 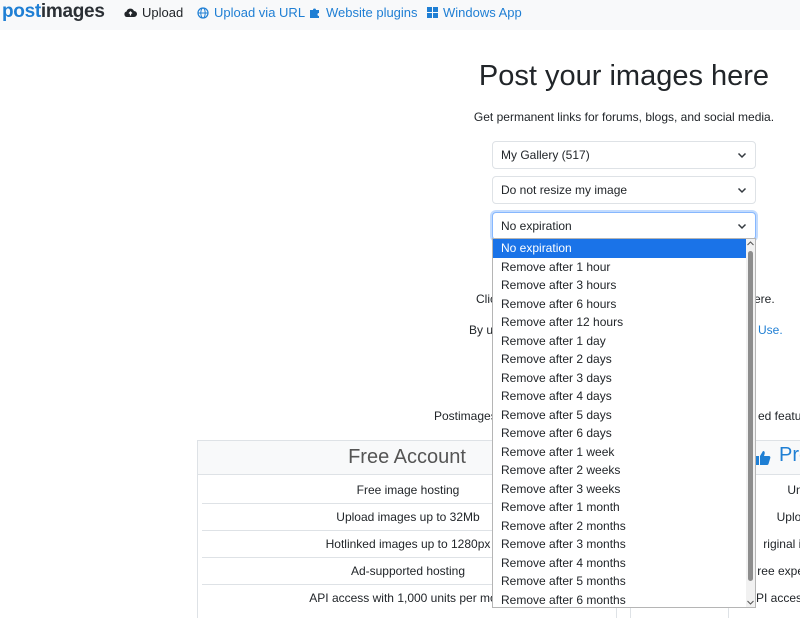 I want to click on cloud-upload-icon, so click(x=130, y=12).